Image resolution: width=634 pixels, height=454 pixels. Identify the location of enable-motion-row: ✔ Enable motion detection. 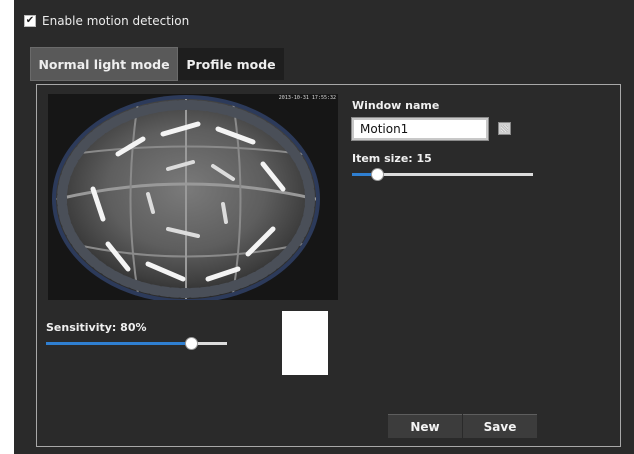
(106, 21).